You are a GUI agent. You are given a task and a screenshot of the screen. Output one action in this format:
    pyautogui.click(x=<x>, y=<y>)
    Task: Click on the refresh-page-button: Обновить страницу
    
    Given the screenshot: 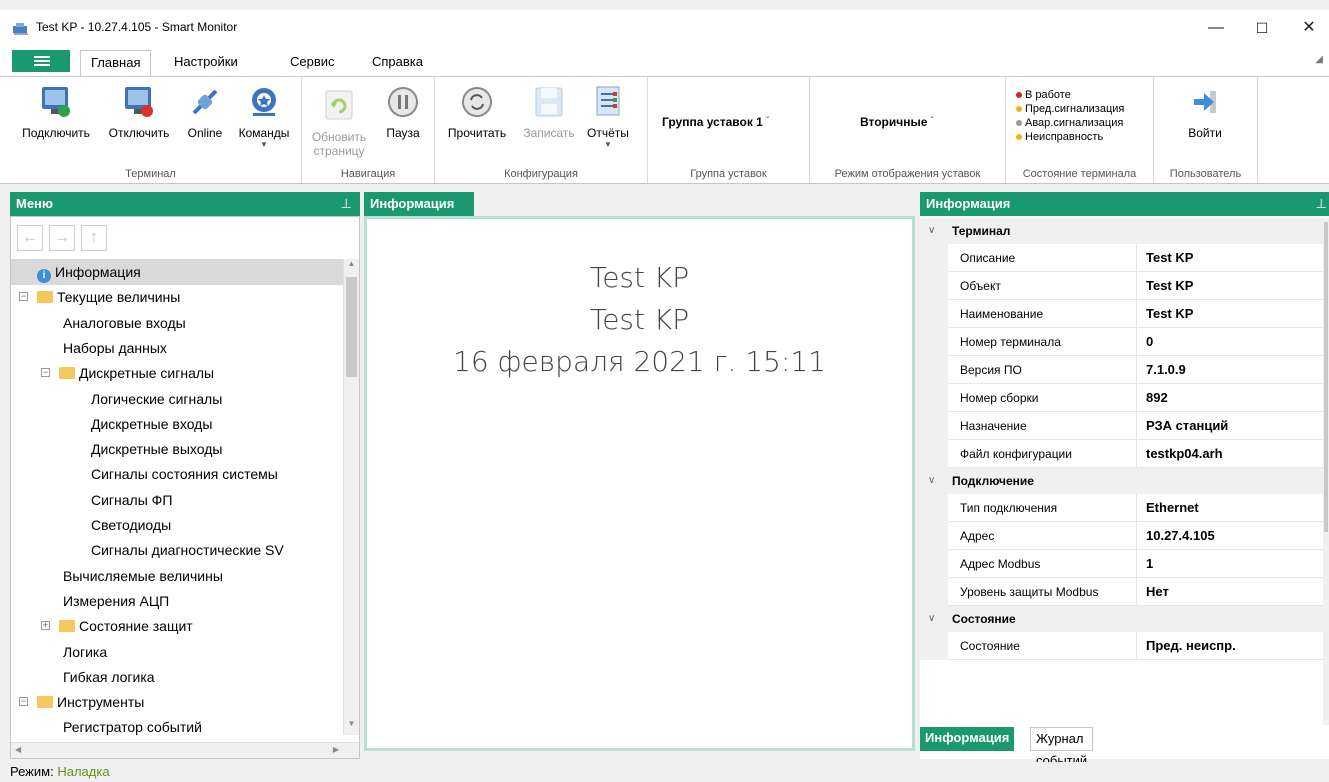 What is the action you would take?
    pyautogui.click(x=339, y=123)
    